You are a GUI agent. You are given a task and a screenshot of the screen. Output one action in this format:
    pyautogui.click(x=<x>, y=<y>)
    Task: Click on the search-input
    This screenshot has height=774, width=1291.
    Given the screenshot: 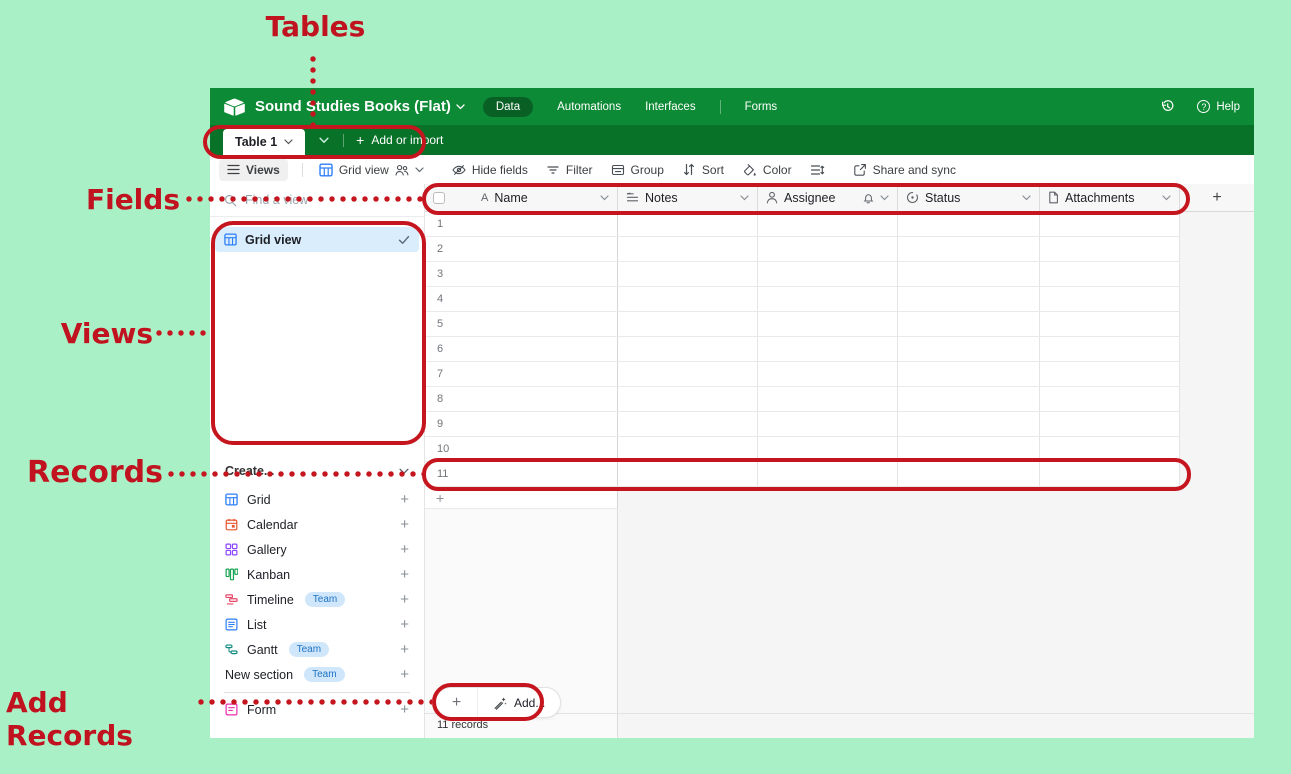 What is the action you would take?
    pyautogui.click(x=327, y=200)
    